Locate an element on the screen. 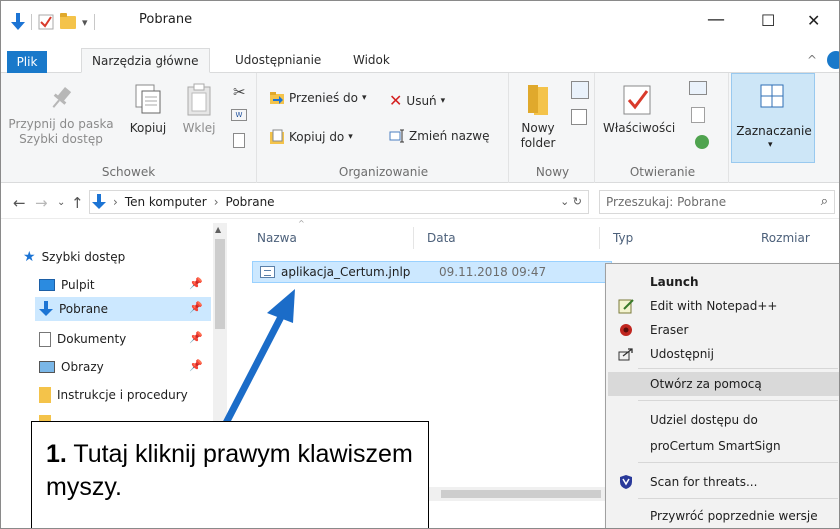 The image size is (840, 529). tab-file: Plik is located at coordinates (27, 63).